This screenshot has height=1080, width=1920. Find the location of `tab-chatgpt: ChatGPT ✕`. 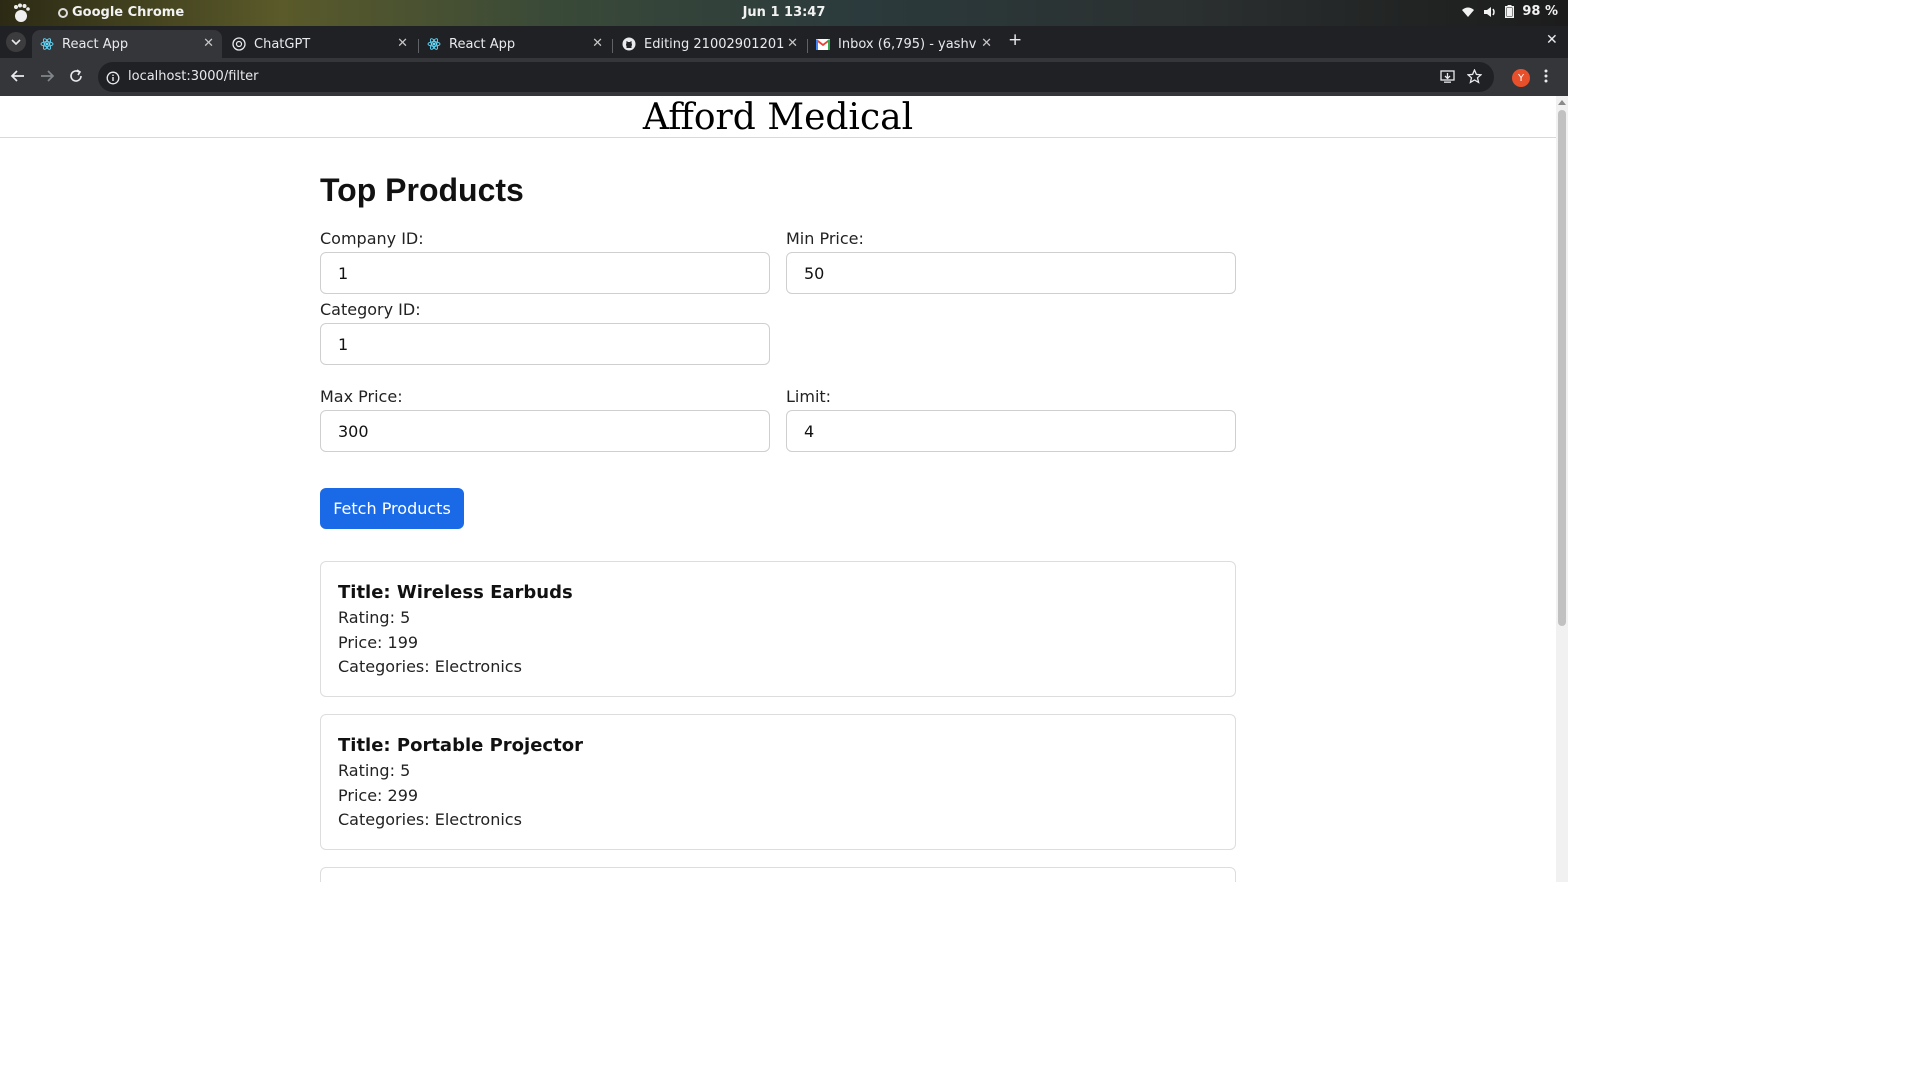

tab-chatgpt: ChatGPT ✕ is located at coordinates (320, 44).